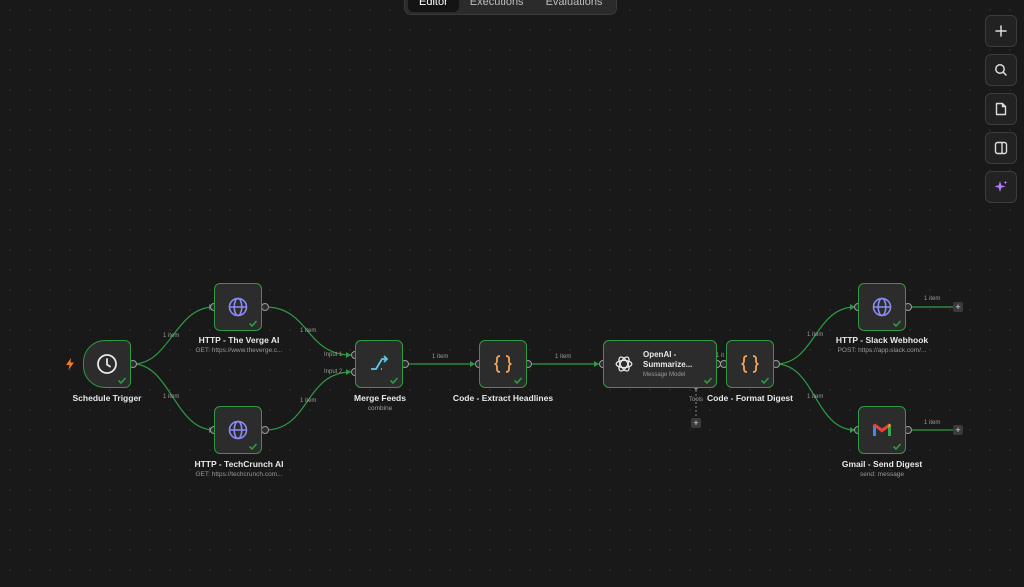 Image resolution: width=1024 pixels, height=587 pixels. Describe the element at coordinates (882, 464) in the screenshot. I see `node-title: Gmail - Send Digest` at that location.